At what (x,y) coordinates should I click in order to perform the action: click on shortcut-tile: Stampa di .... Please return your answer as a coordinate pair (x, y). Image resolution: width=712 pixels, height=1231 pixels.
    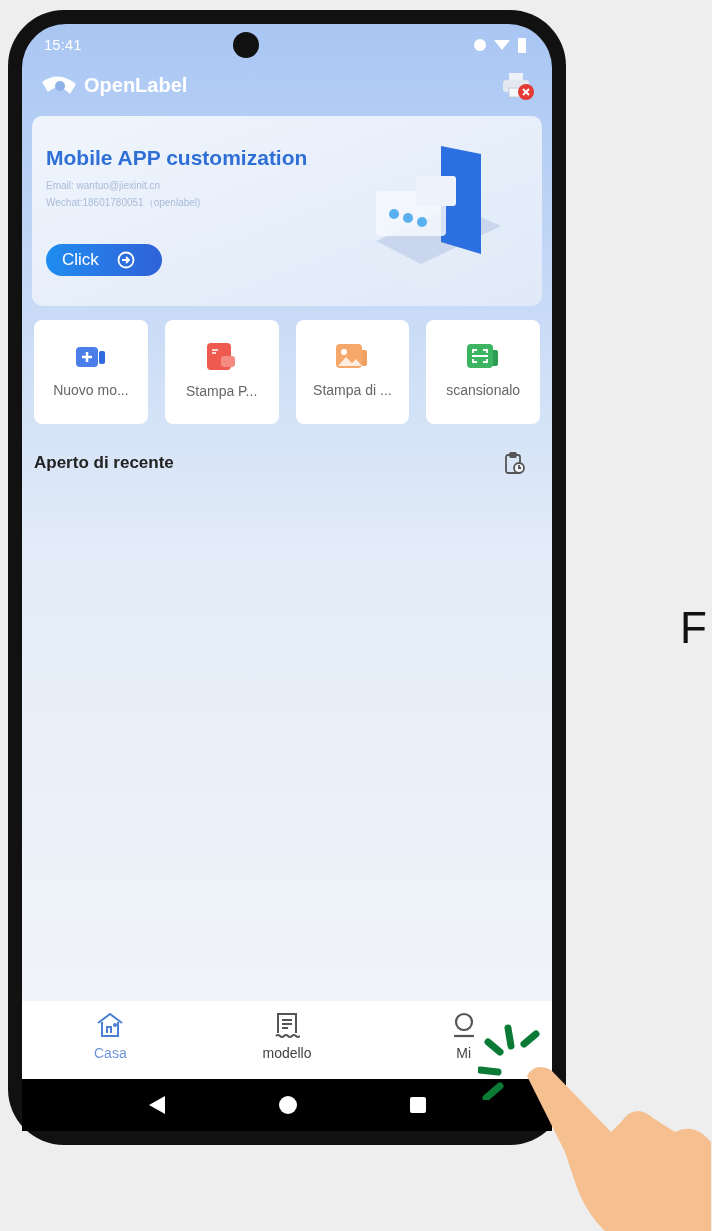
    Looking at the image, I should click on (352, 372).